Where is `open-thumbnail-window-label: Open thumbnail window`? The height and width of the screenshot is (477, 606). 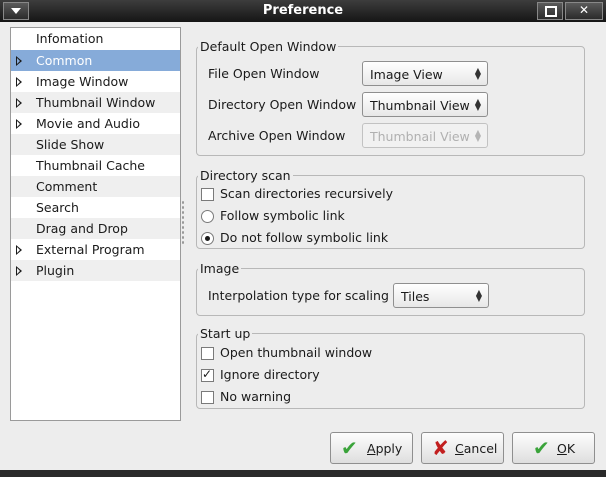 open-thumbnail-window-label: Open thumbnail window is located at coordinates (296, 352).